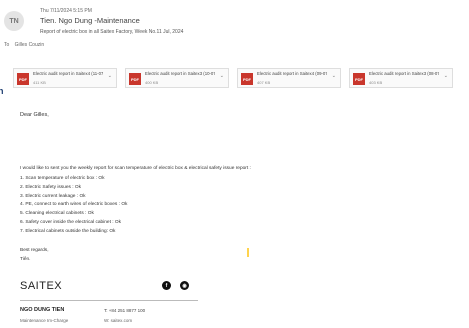 This screenshot has width=469, height=328. What do you see at coordinates (376, 82) in the screenshot?
I see `attachment-size: 403 KB` at bounding box center [376, 82].